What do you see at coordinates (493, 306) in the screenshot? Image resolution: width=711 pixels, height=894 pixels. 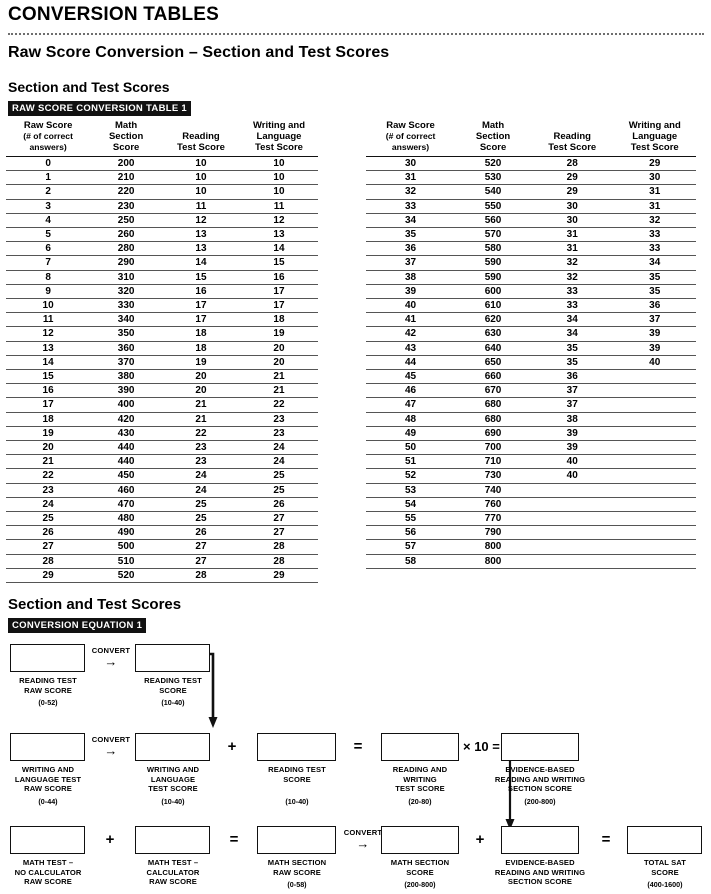 I see `table-cell: 610` at bounding box center [493, 306].